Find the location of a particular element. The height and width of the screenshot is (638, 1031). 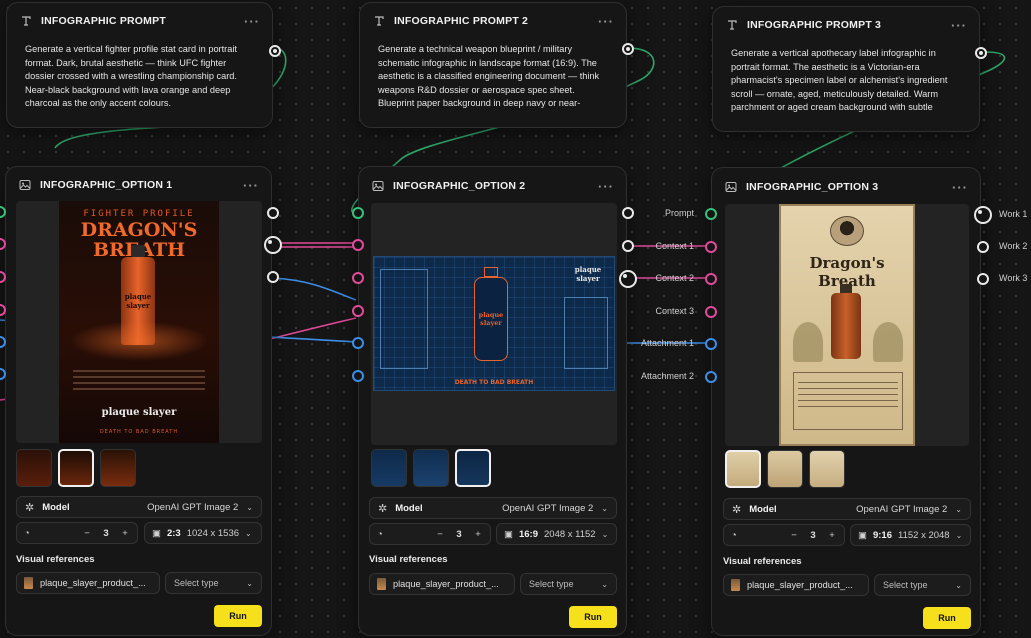

thumbnail-strip is located at coordinates (76, 468).